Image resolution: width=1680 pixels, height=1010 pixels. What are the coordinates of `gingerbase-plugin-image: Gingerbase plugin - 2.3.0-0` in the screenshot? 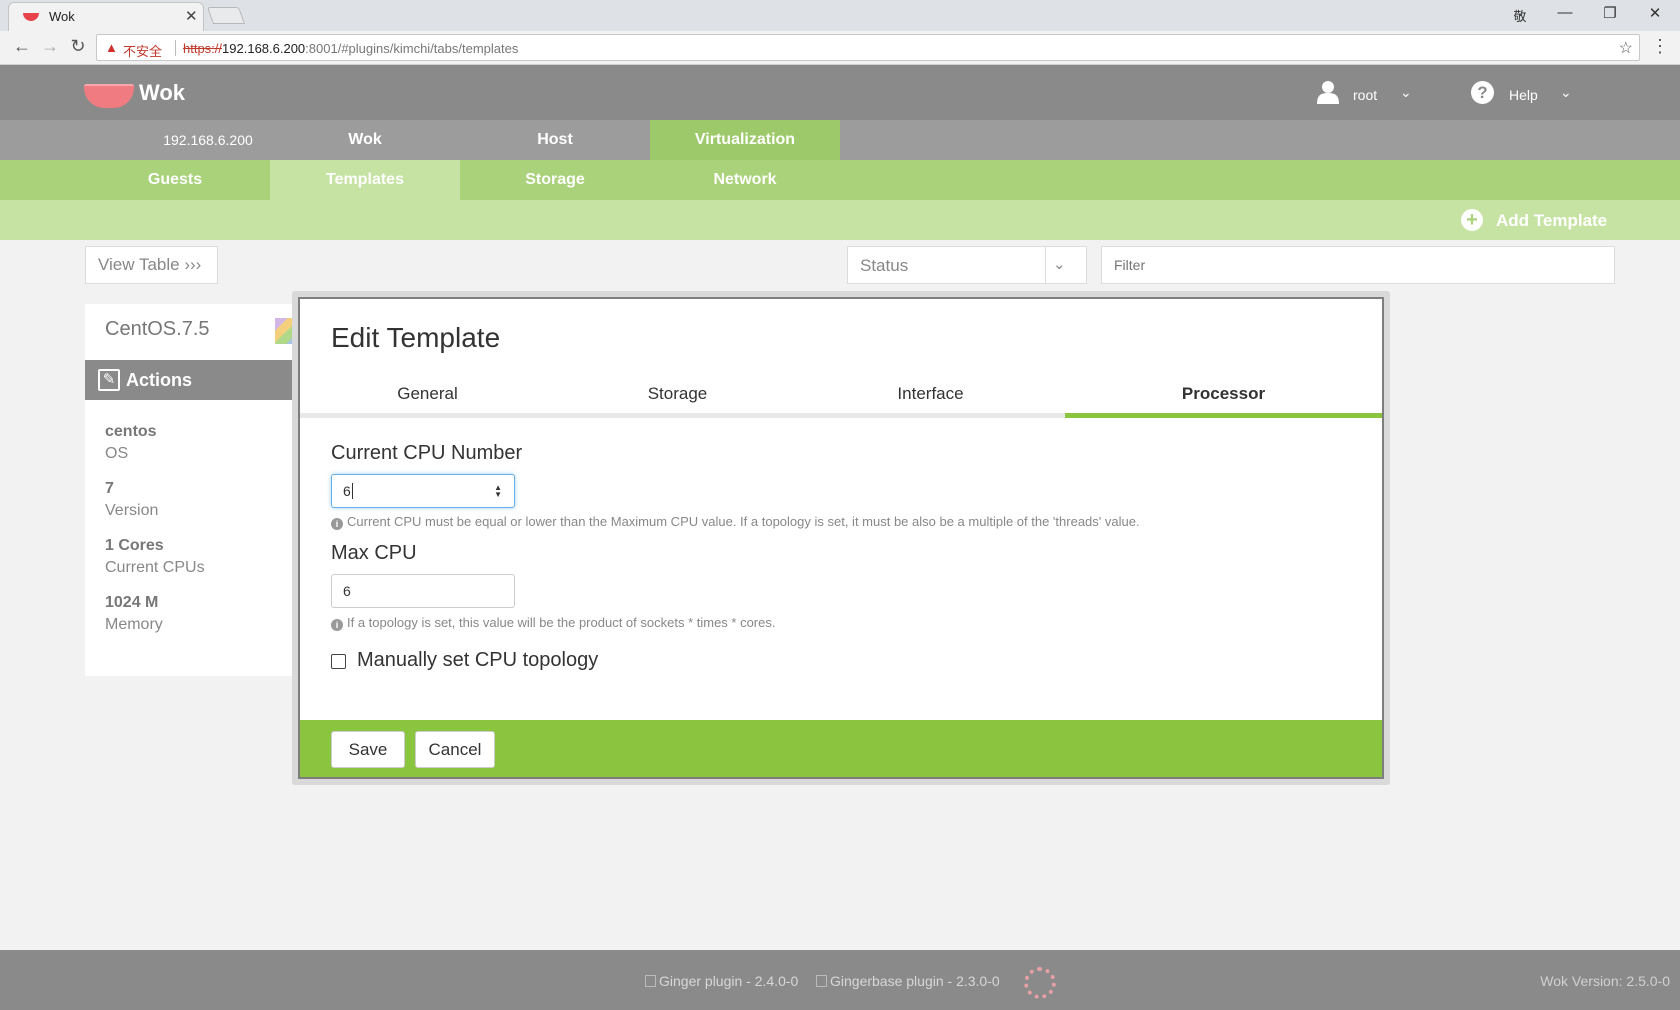 It's located at (908, 981).